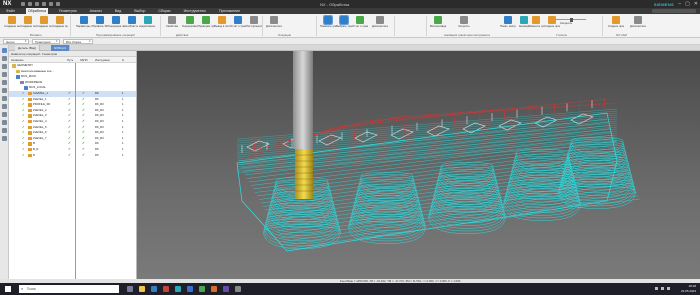 The width and height of the screenshot is (700, 295). I want to click on machine-tool-navigator-icon, so click(4, 58).